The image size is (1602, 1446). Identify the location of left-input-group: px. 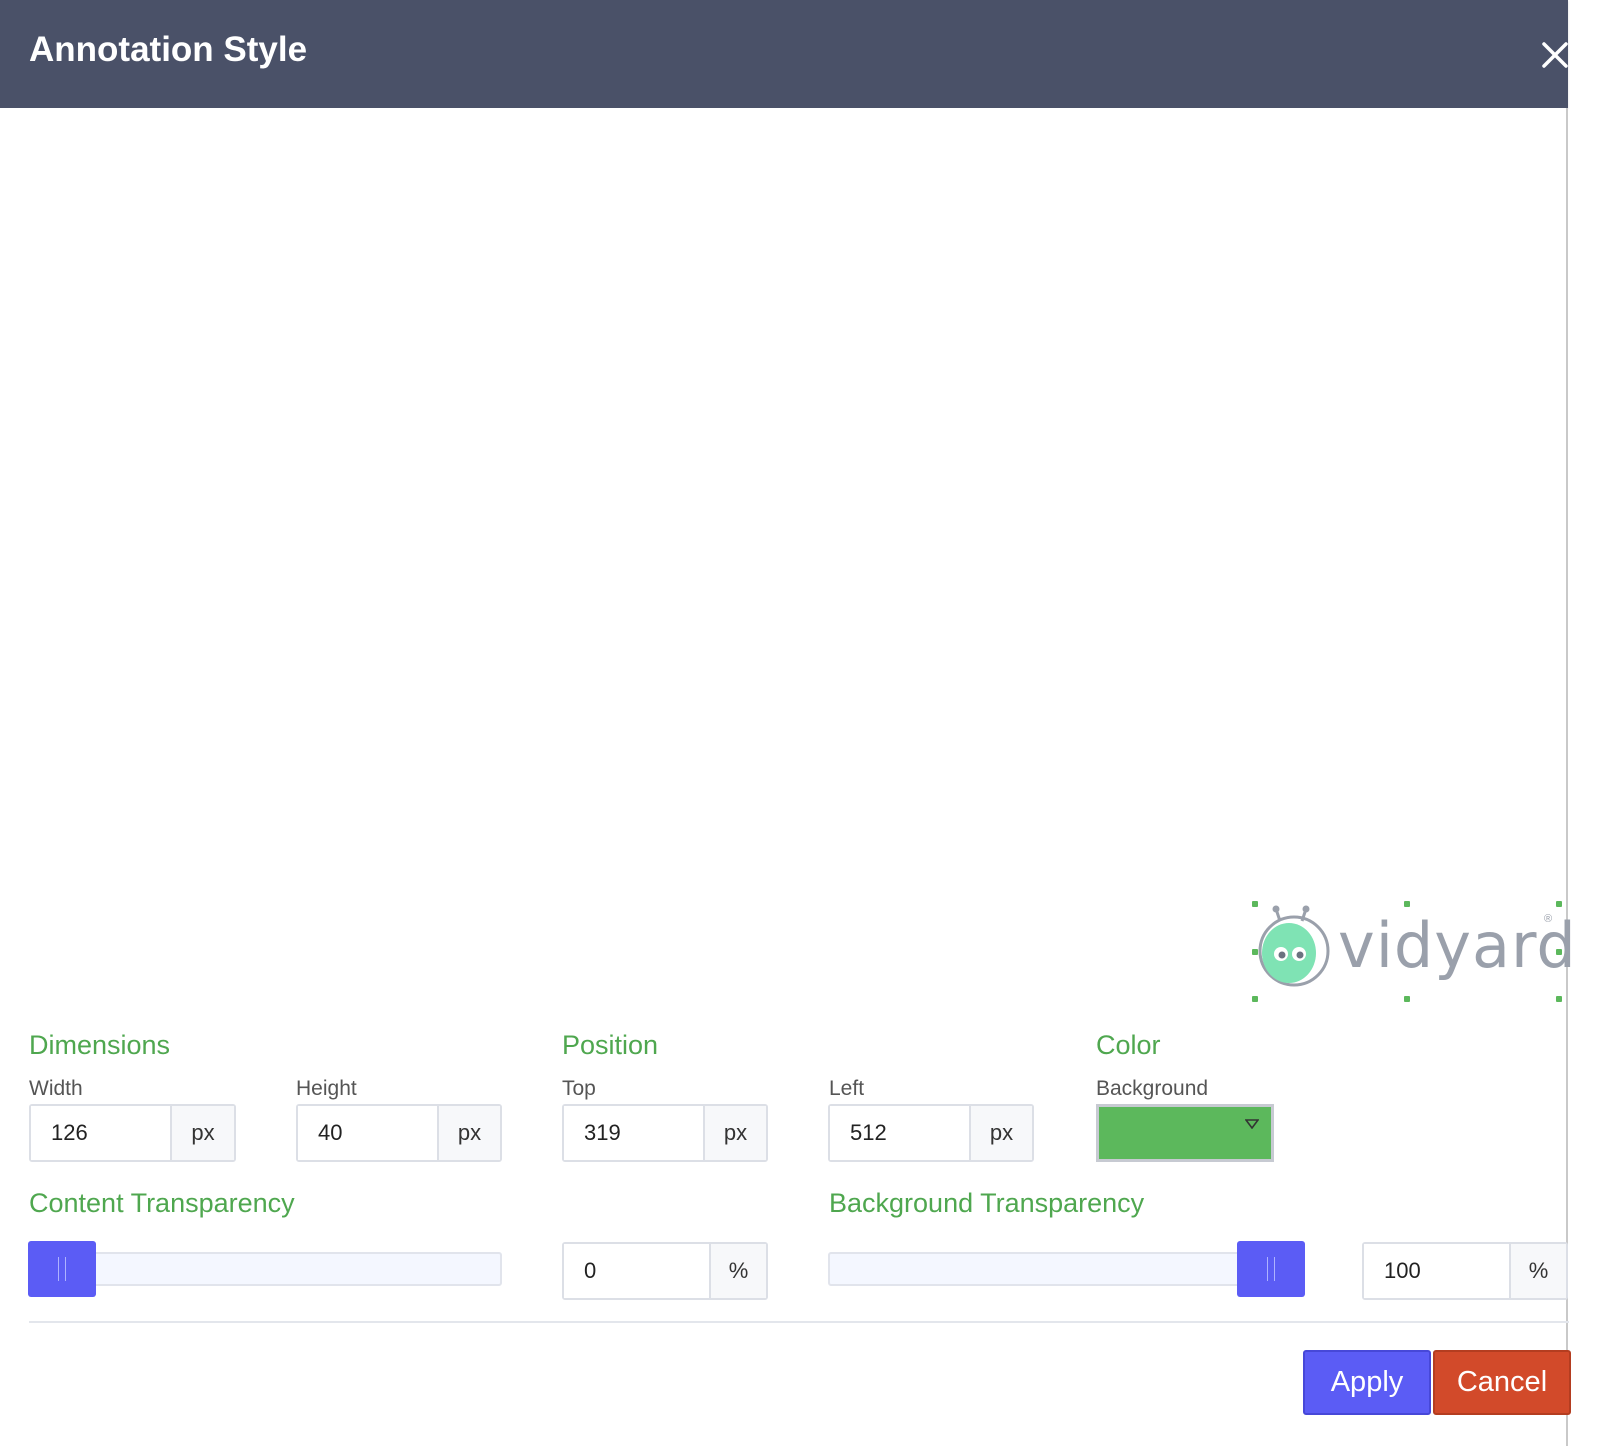
(931, 1133).